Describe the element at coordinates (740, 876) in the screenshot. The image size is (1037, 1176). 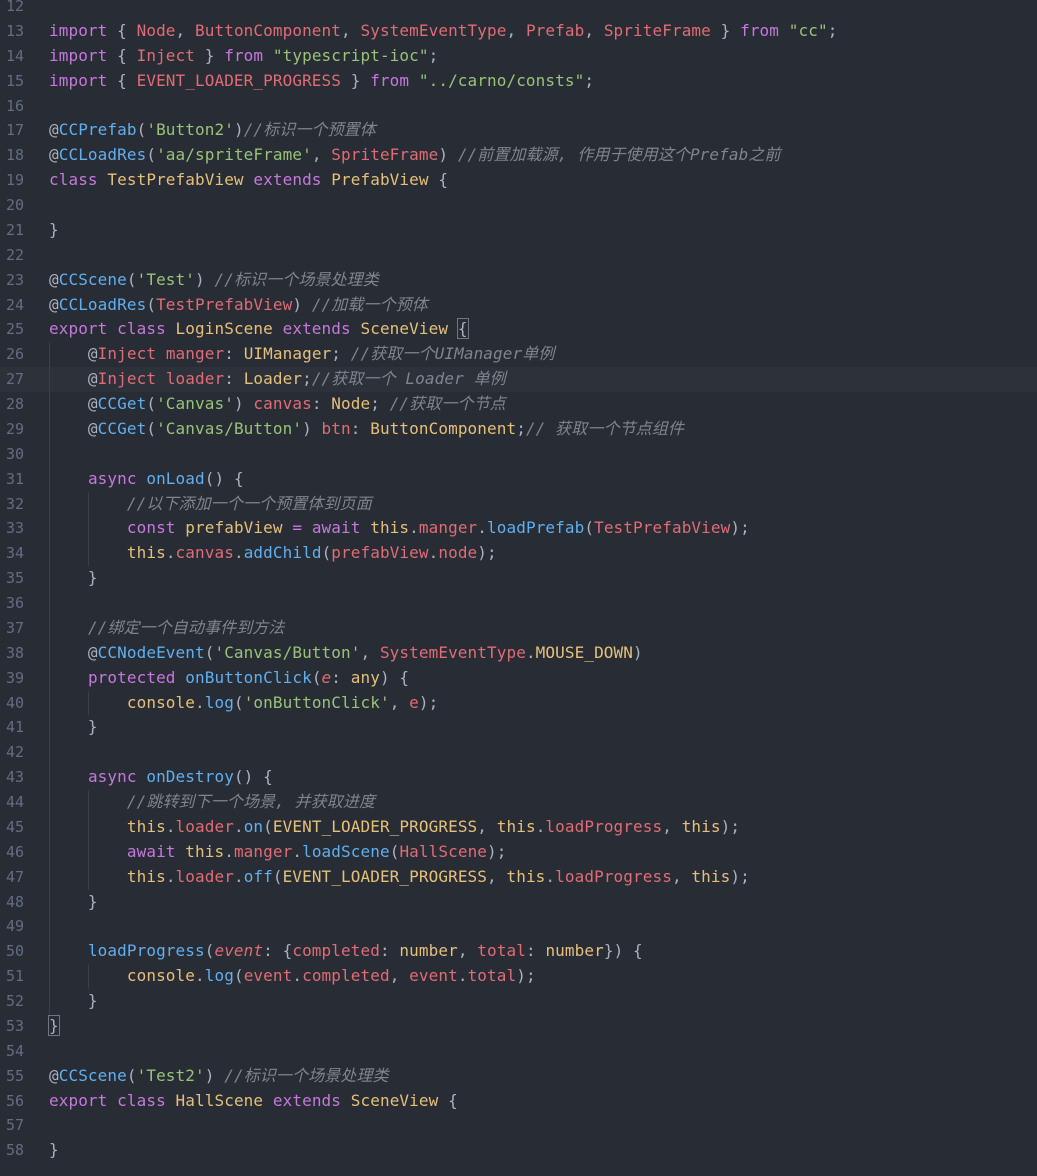
I see `code-token: );` at that location.